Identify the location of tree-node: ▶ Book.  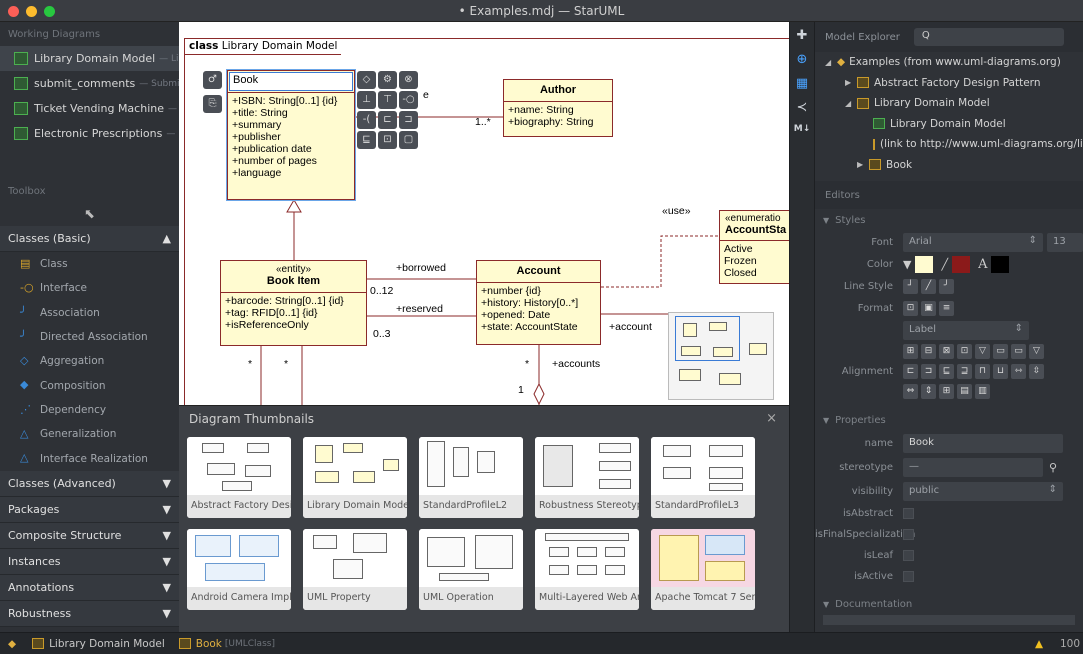
(949, 165).